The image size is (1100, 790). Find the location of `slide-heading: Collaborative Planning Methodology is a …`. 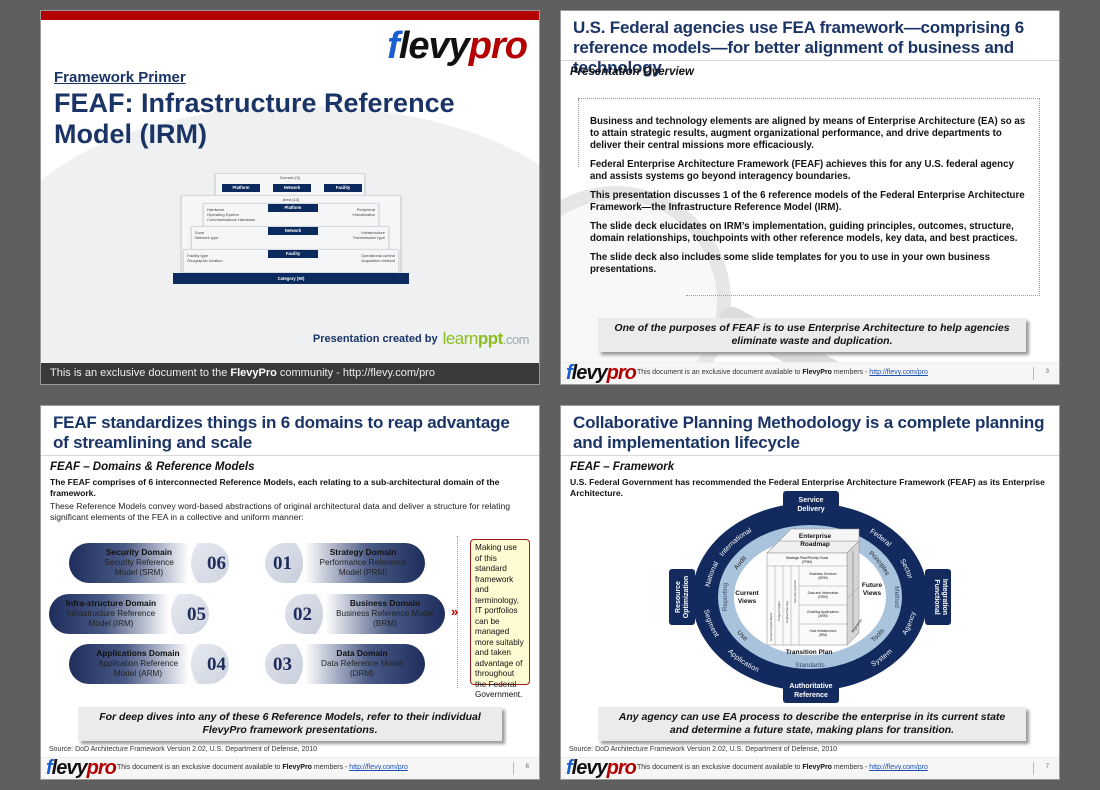

slide-heading: Collaborative Planning Methodology is a … is located at coordinates (809, 432).